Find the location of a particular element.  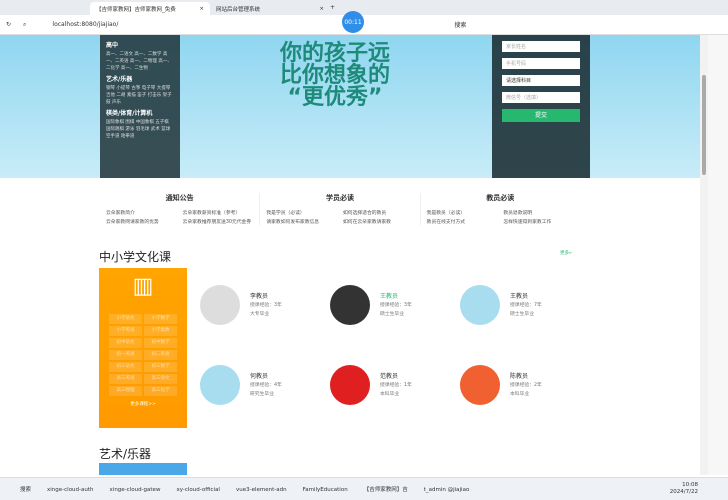

books-icon: ▥ is located at coordinates (143, 286).